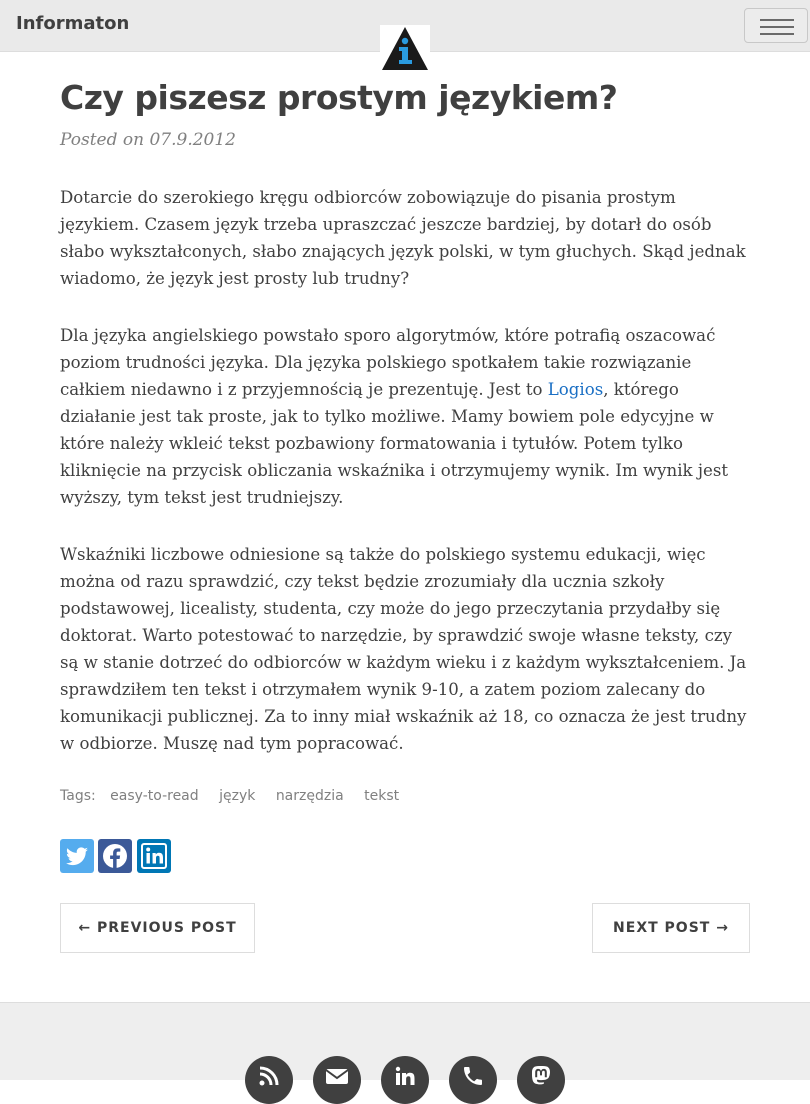 The height and width of the screenshot is (1104, 810). I want to click on next-post-button: NEXT POST →, so click(671, 928).